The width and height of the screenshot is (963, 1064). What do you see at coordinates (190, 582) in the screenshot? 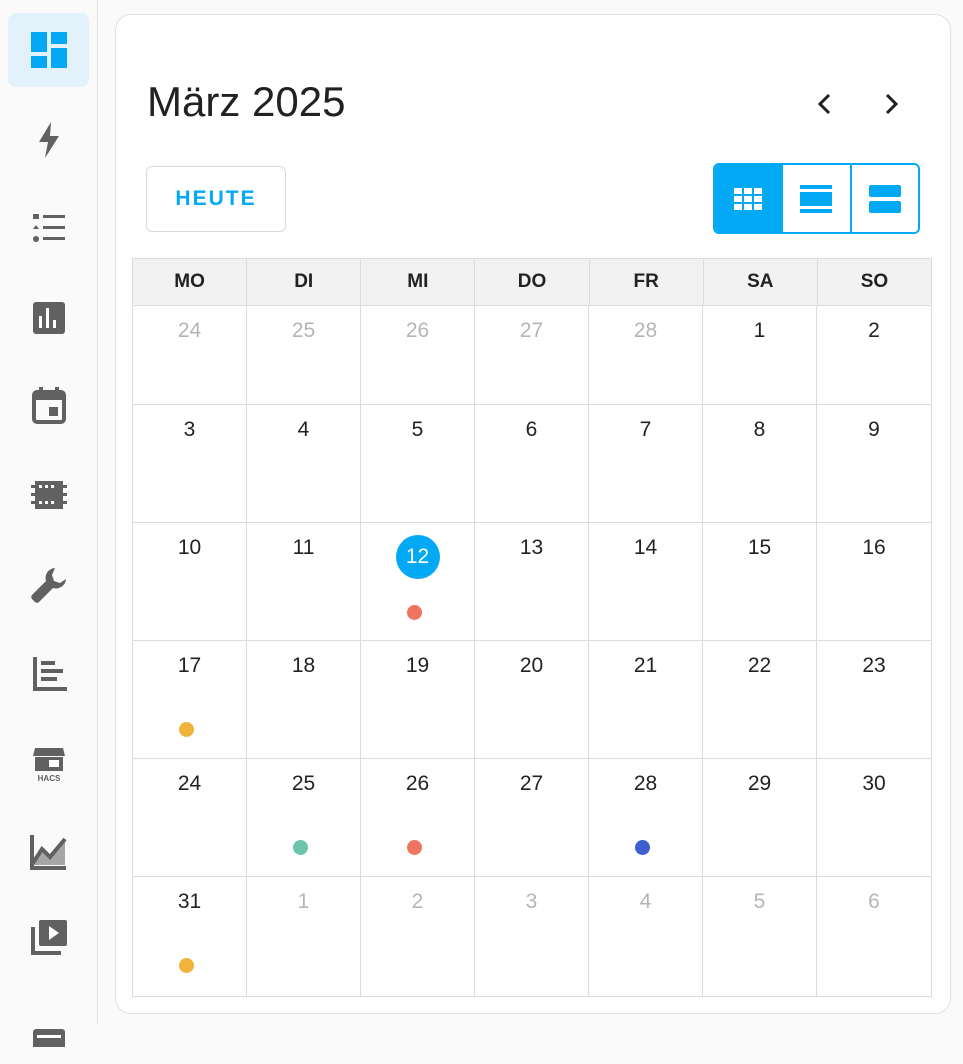
I see `day-cell: 10` at bounding box center [190, 582].